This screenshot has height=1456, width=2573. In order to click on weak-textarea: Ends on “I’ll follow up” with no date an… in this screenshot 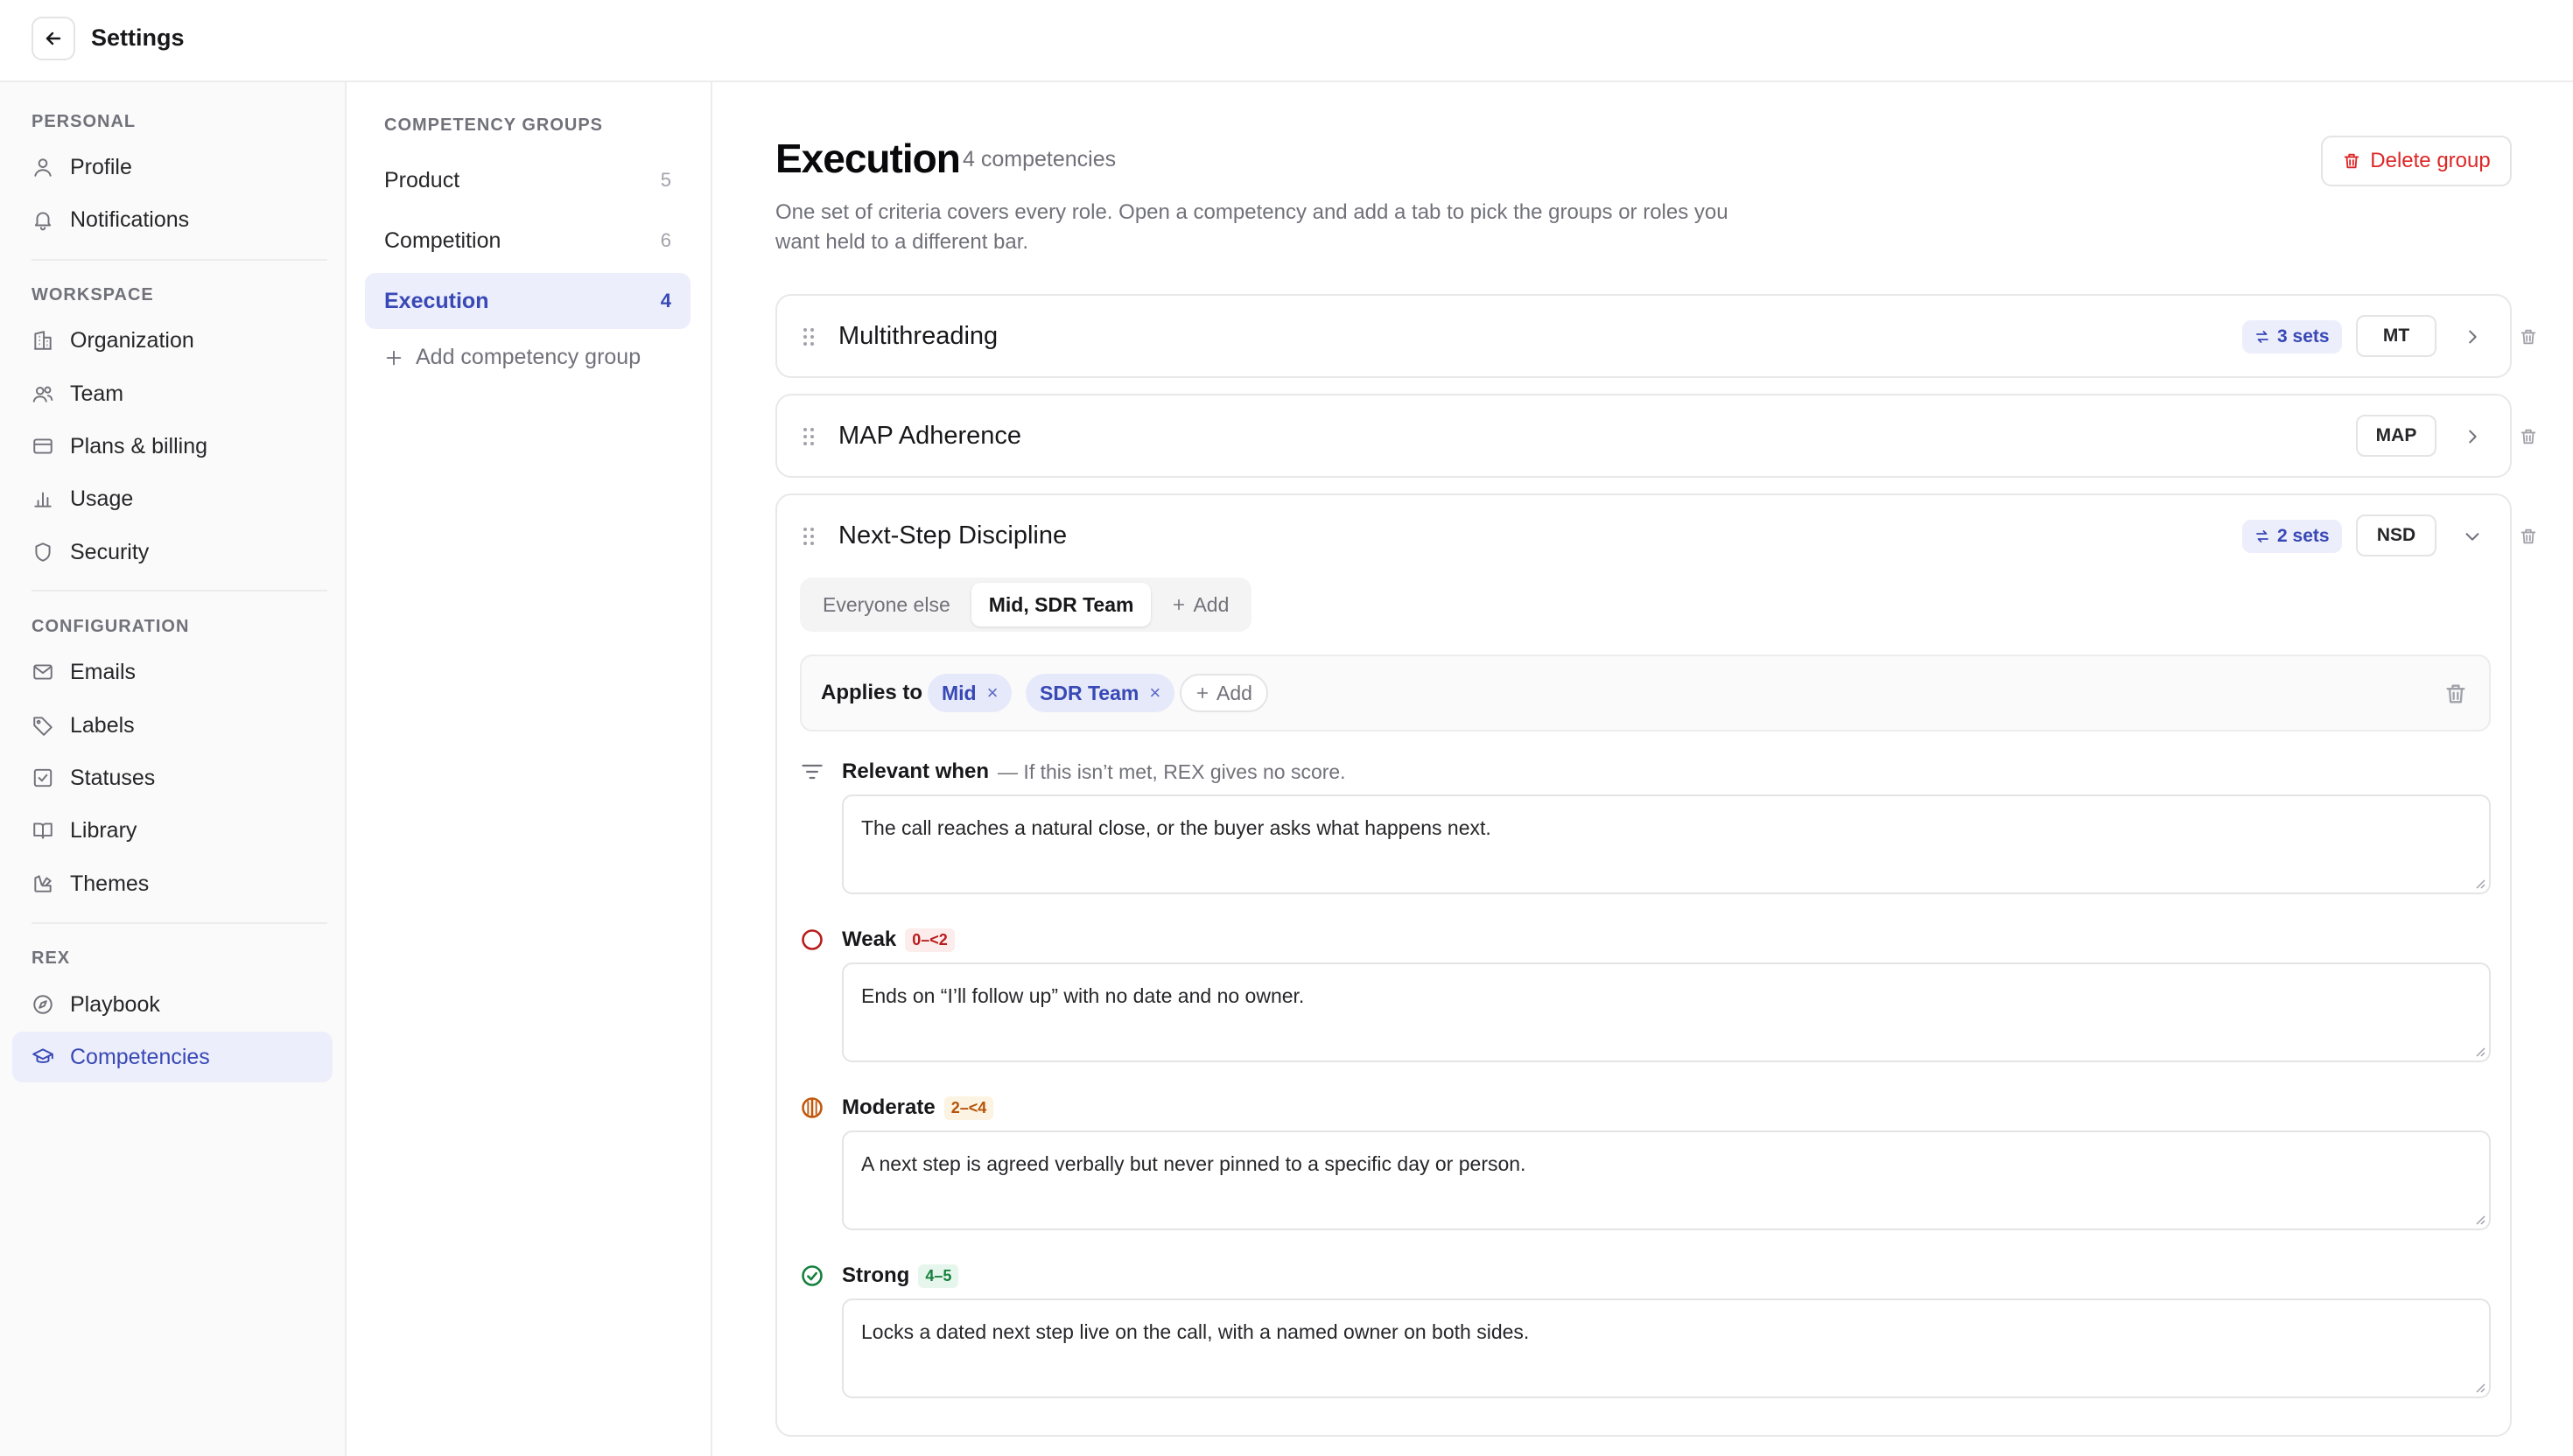, I will do `click(1666, 1012)`.